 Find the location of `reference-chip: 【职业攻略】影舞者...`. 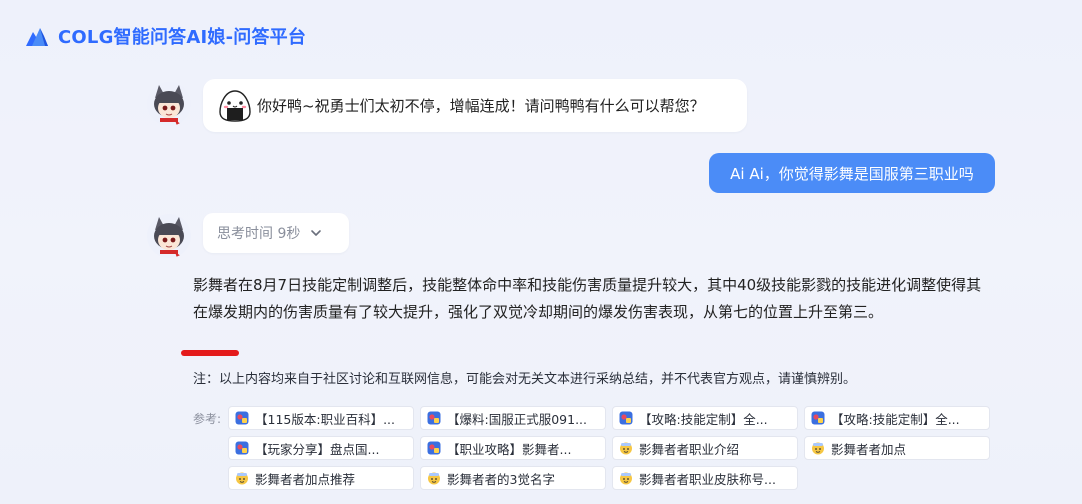

reference-chip: 【职业攻略】影舞者... is located at coordinates (513, 448).